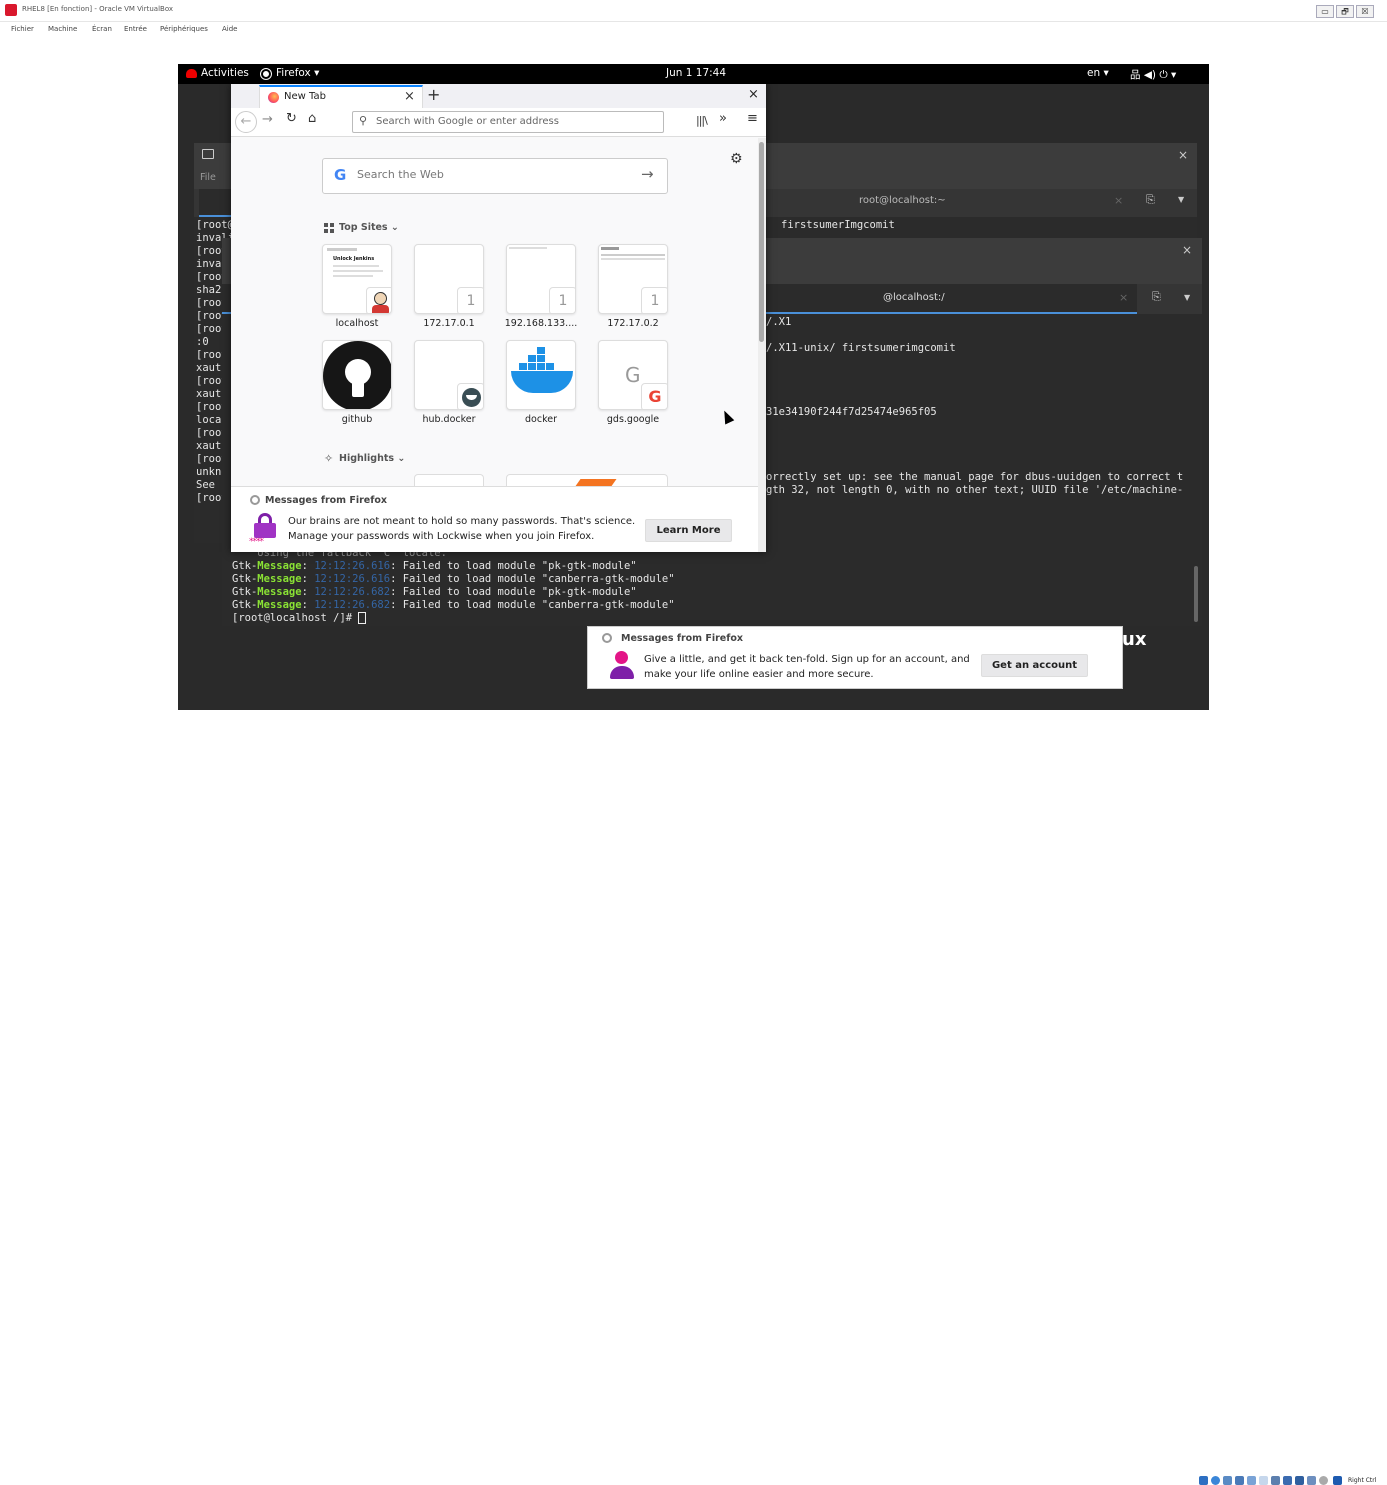 This screenshot has width=1387, height=1485. Describe the element at coordinates (372, 458) in the screenshot. I see `highlights-heading: Highlights ⌄` at that location.